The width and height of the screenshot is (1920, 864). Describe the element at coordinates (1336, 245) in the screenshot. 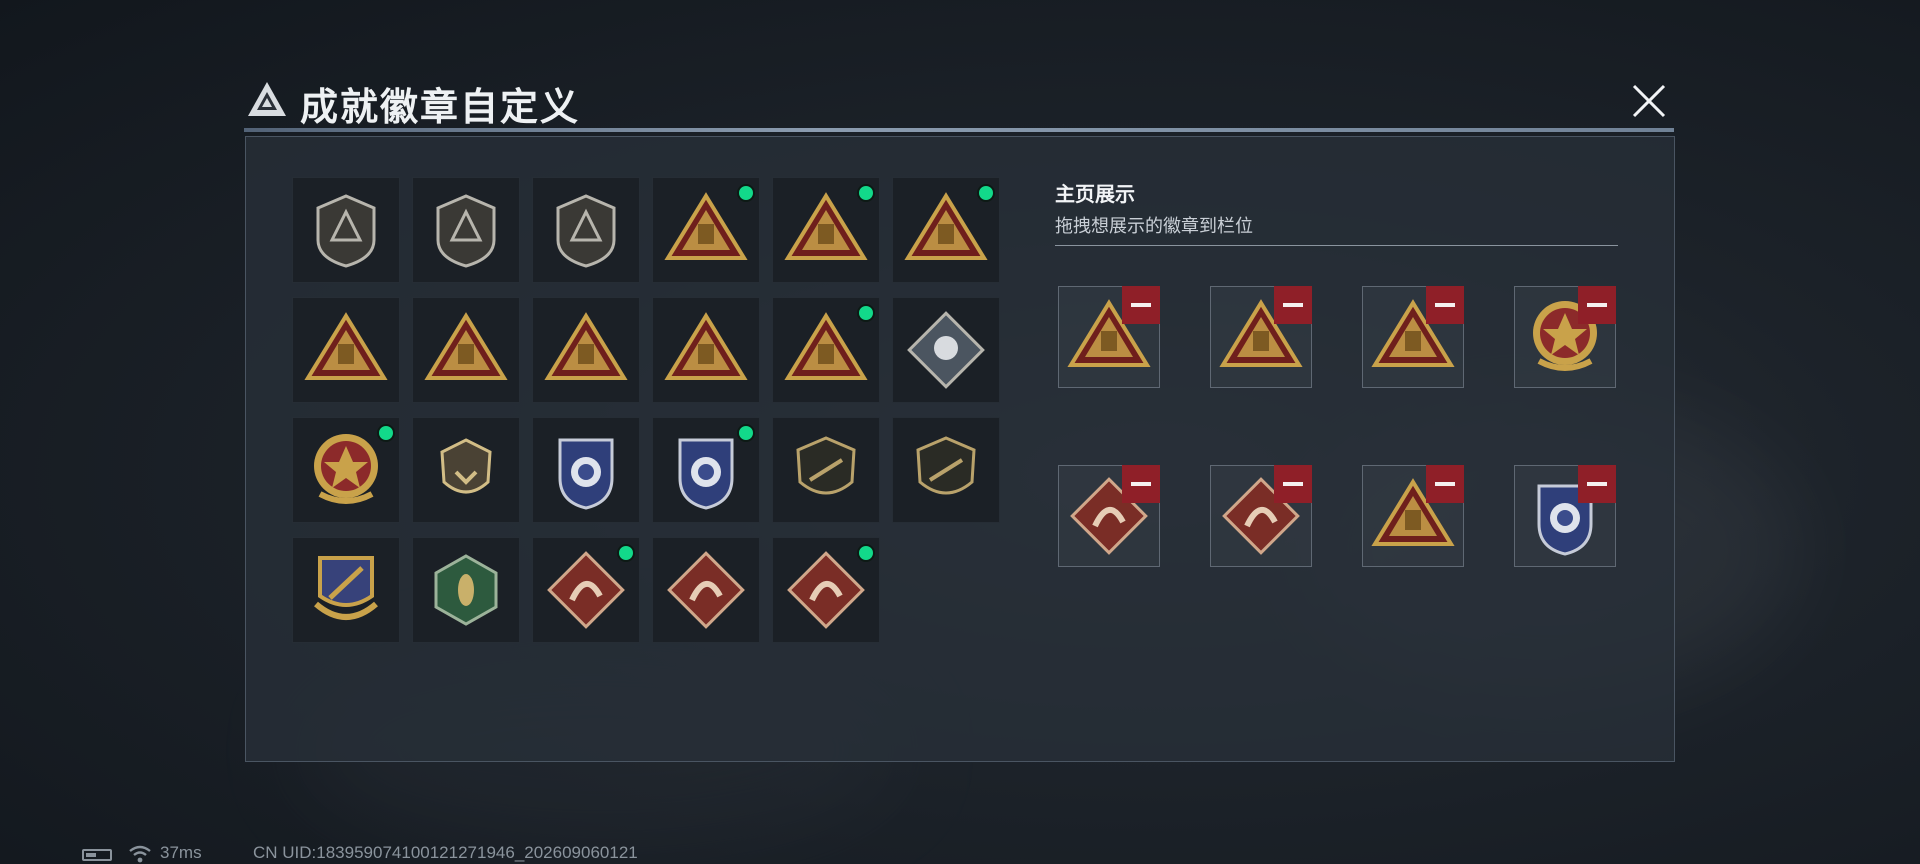

I see `showcase-divider` at that location.